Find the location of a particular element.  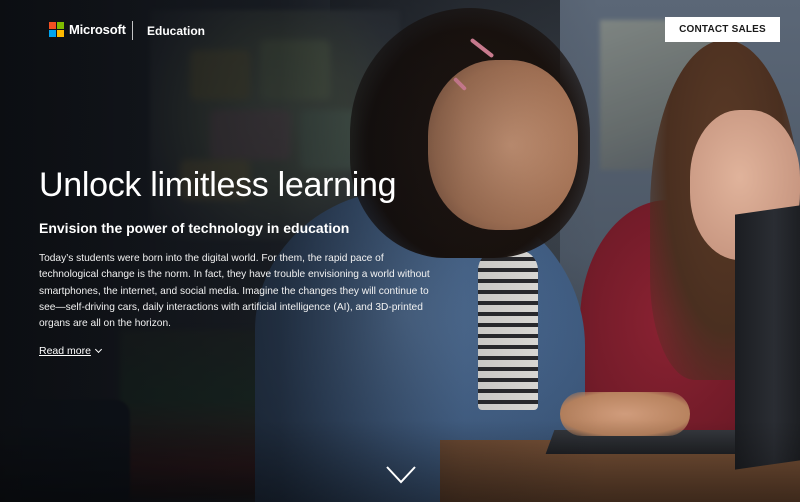

hero-title: Unlock limitless learning is located at coordinates (218, 185).